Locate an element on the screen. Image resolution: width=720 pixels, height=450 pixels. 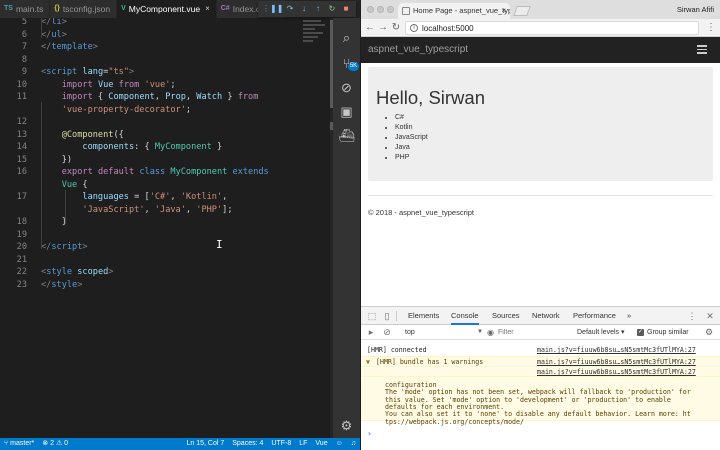
code-line: 6 </ul> is located at coordinates (165, 35).